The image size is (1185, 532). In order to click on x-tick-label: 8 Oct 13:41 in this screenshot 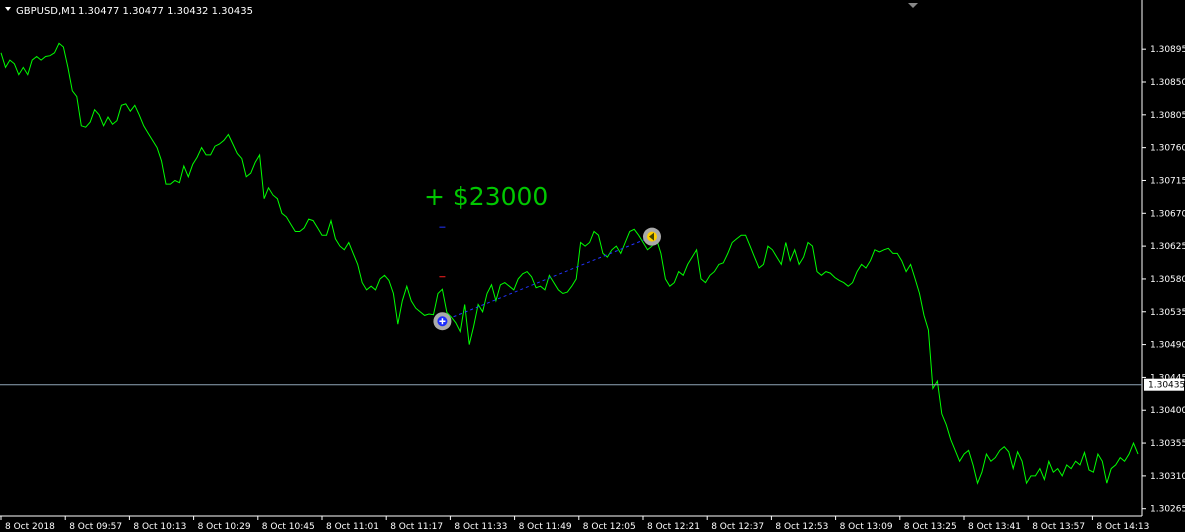, I will do `click(994, 527)`.